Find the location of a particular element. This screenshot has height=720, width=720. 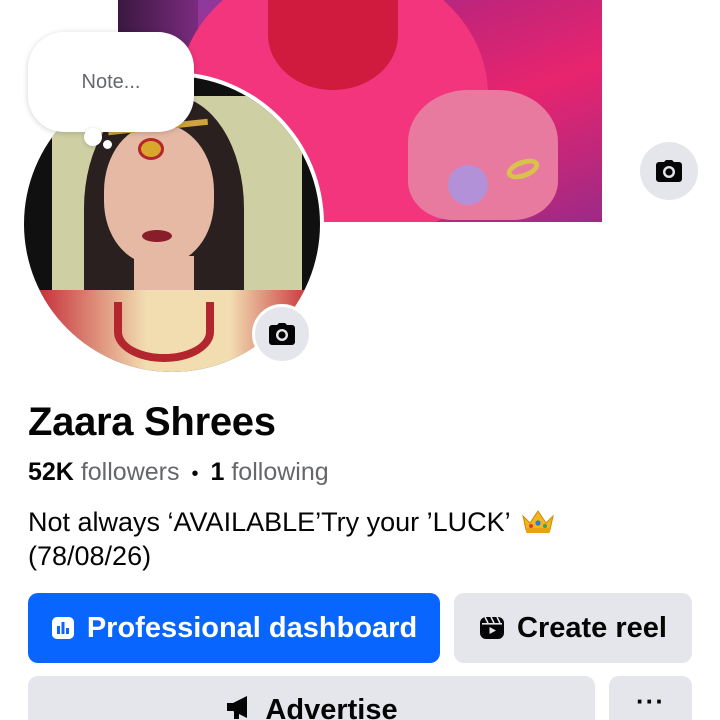

follow-stats: 52K followers • 1 following is located at coordinates (178, 472).